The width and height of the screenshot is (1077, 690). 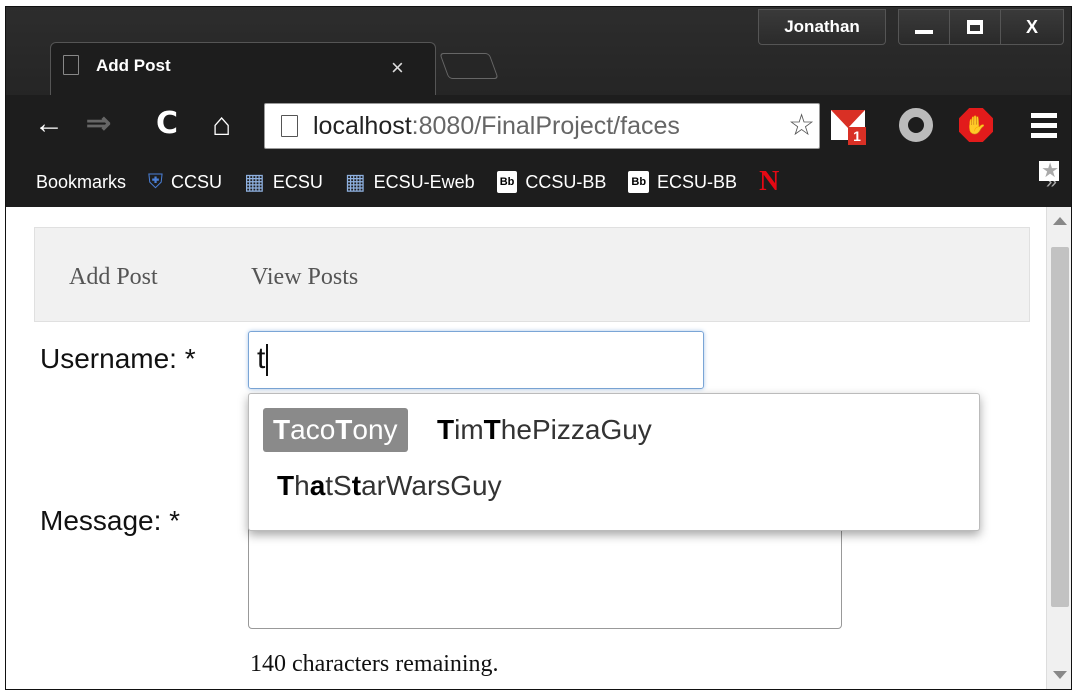 I want to click on menu-button, so click(x=1044, y=125).